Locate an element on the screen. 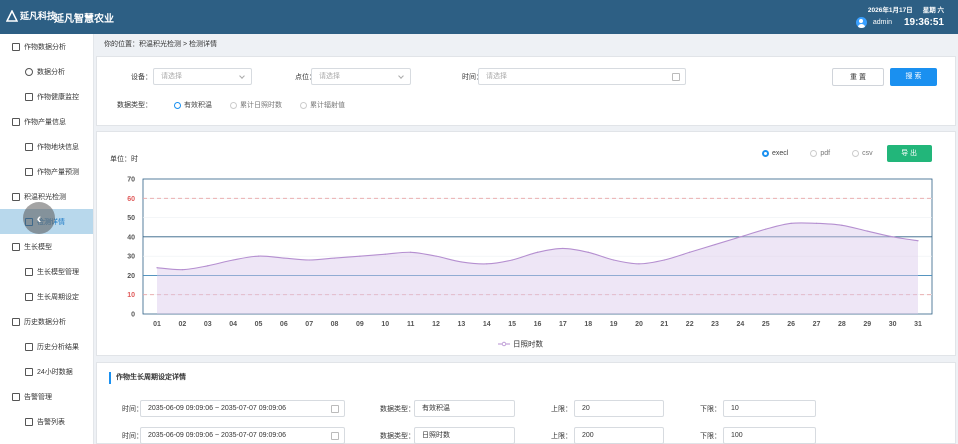 This screenshot has height=444, width=958. x-tick-label: 30 is located at coordinates (893, 324).